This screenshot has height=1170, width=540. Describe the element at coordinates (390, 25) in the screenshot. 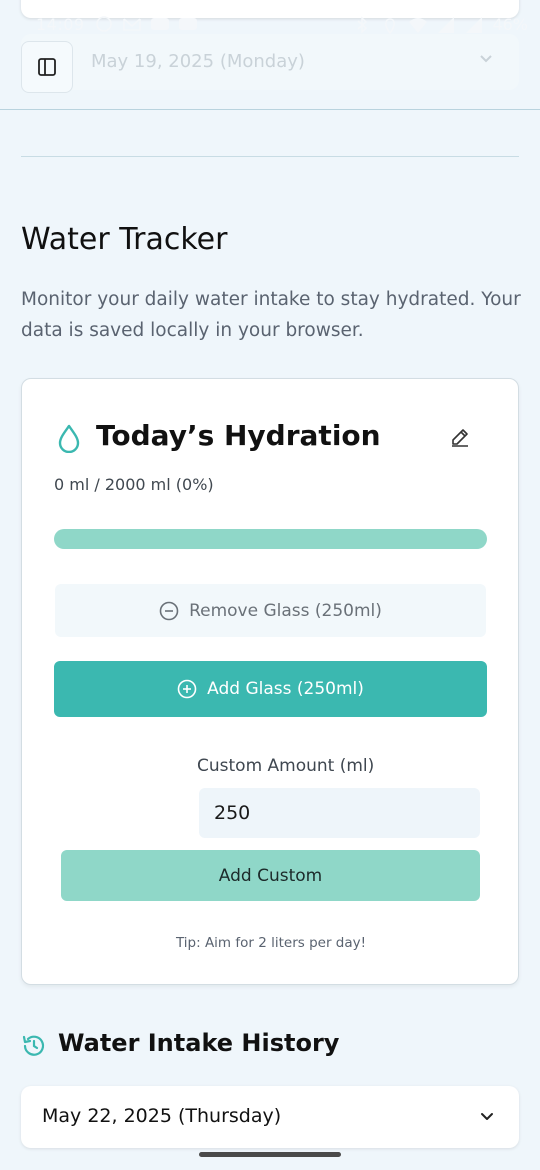

I see `location-icon` at that location.